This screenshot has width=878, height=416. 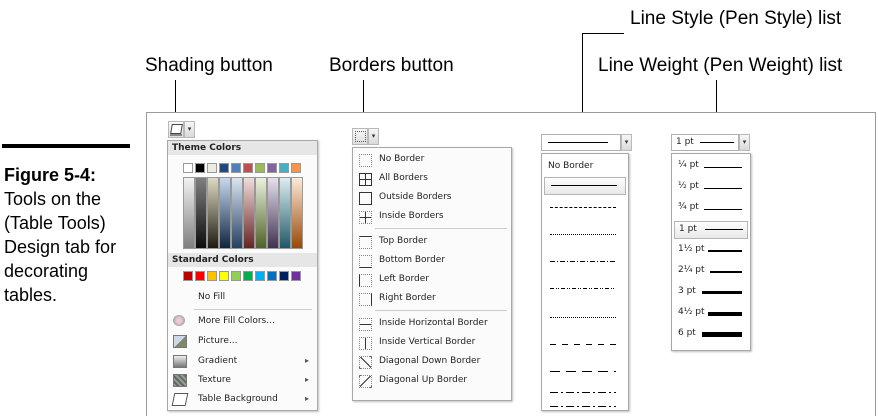 I want to click on fill-color-strip, so click(x=176, y=135).